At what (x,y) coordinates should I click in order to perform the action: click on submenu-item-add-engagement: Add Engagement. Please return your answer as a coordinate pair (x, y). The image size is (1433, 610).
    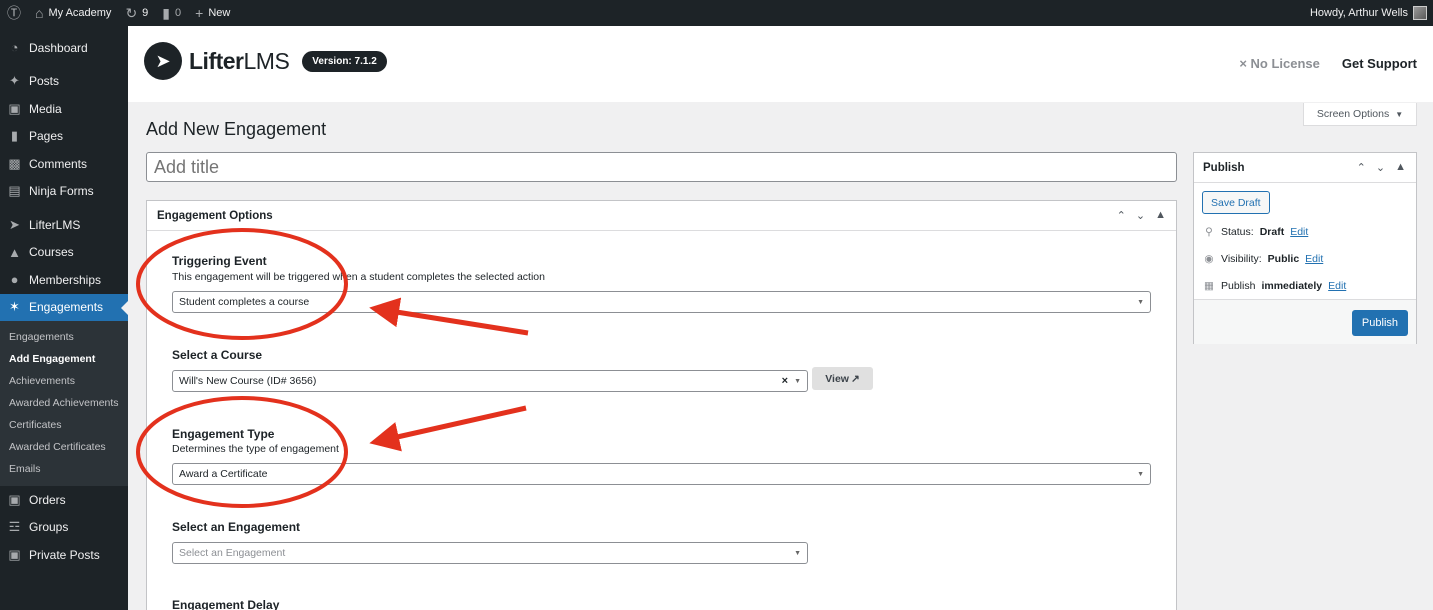
    Looking at the image, I should click on (64, 359).